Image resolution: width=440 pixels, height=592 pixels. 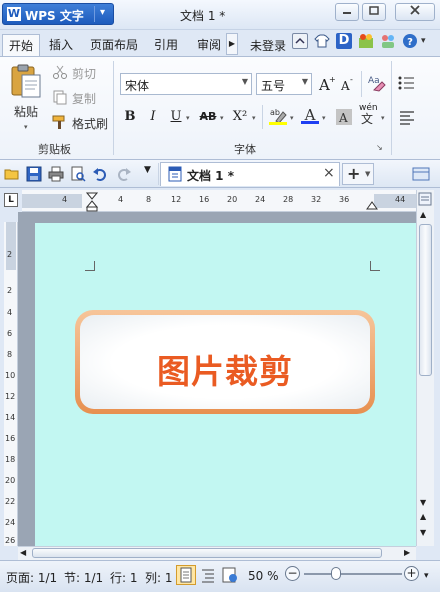 I want to click on paste-label: 粘贴, so click(x=26, y=111).